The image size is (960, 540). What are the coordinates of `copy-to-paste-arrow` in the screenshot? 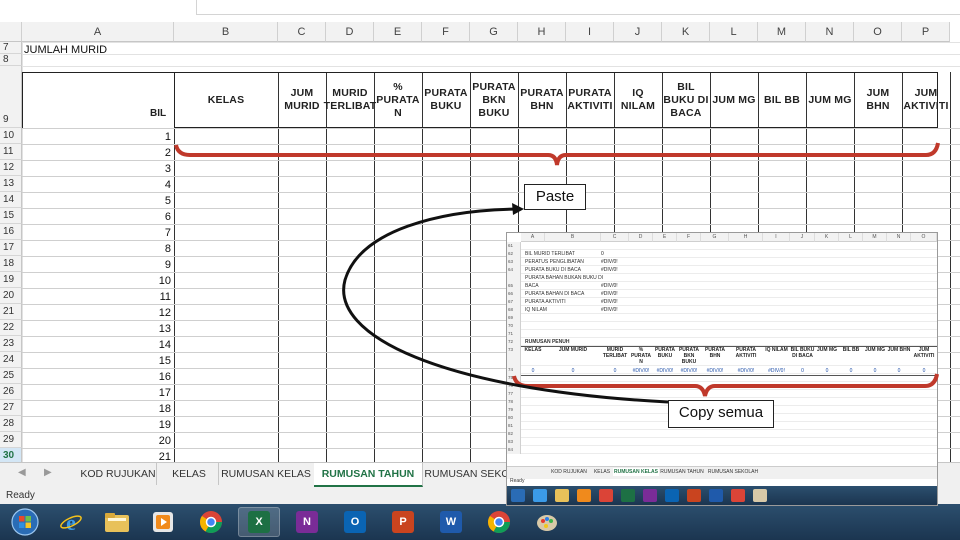 It's located at (505, 305).